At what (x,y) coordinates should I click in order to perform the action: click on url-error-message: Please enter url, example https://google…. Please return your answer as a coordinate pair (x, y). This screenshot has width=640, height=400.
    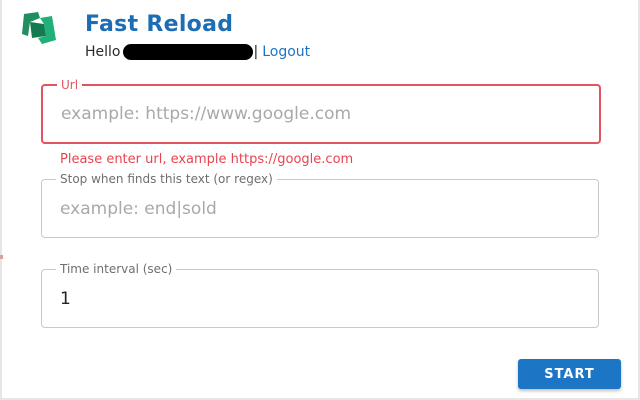
    Looking at the image, I should click on (207, 159).